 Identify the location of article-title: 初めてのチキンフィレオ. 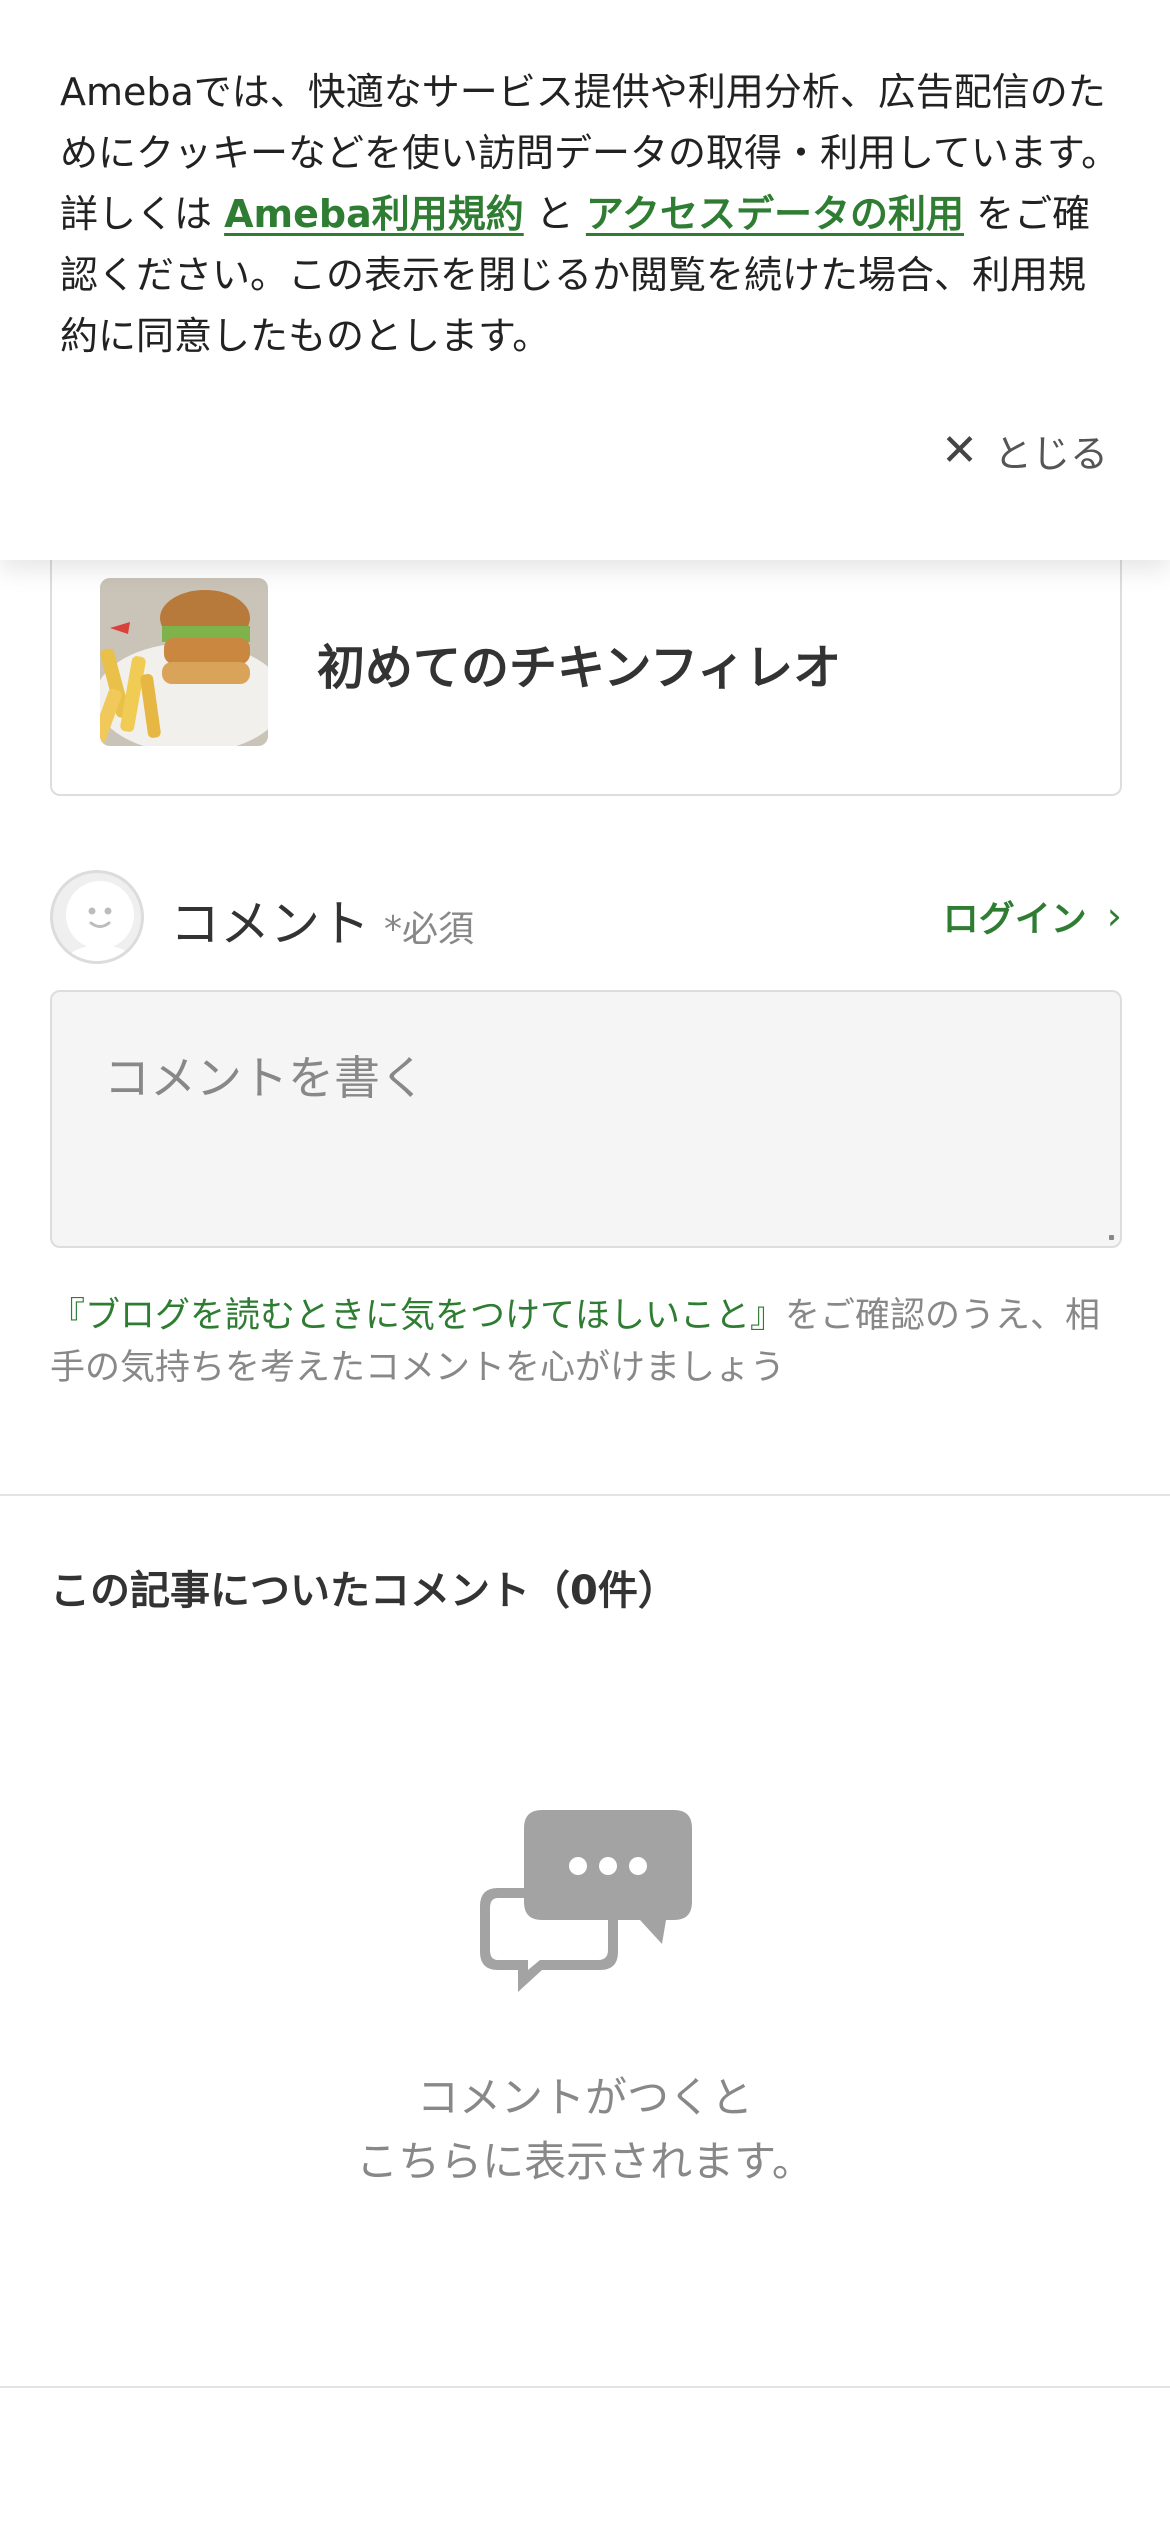
(579, 668).